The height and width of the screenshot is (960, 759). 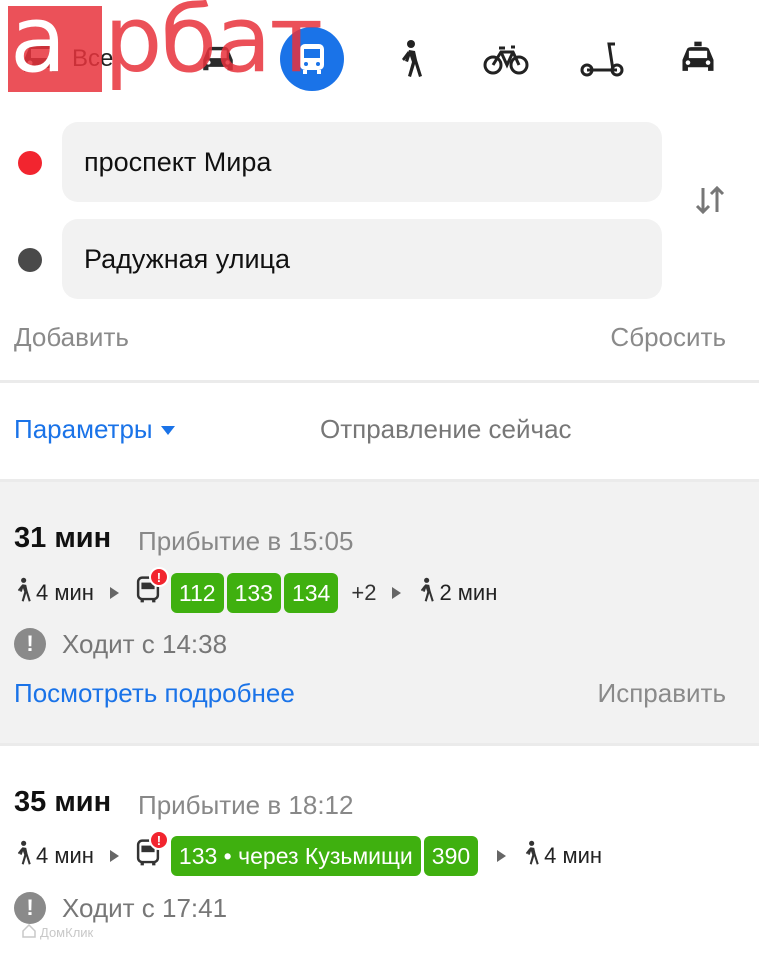 I want to click on scooter-icon, so click(x=602, y=59).